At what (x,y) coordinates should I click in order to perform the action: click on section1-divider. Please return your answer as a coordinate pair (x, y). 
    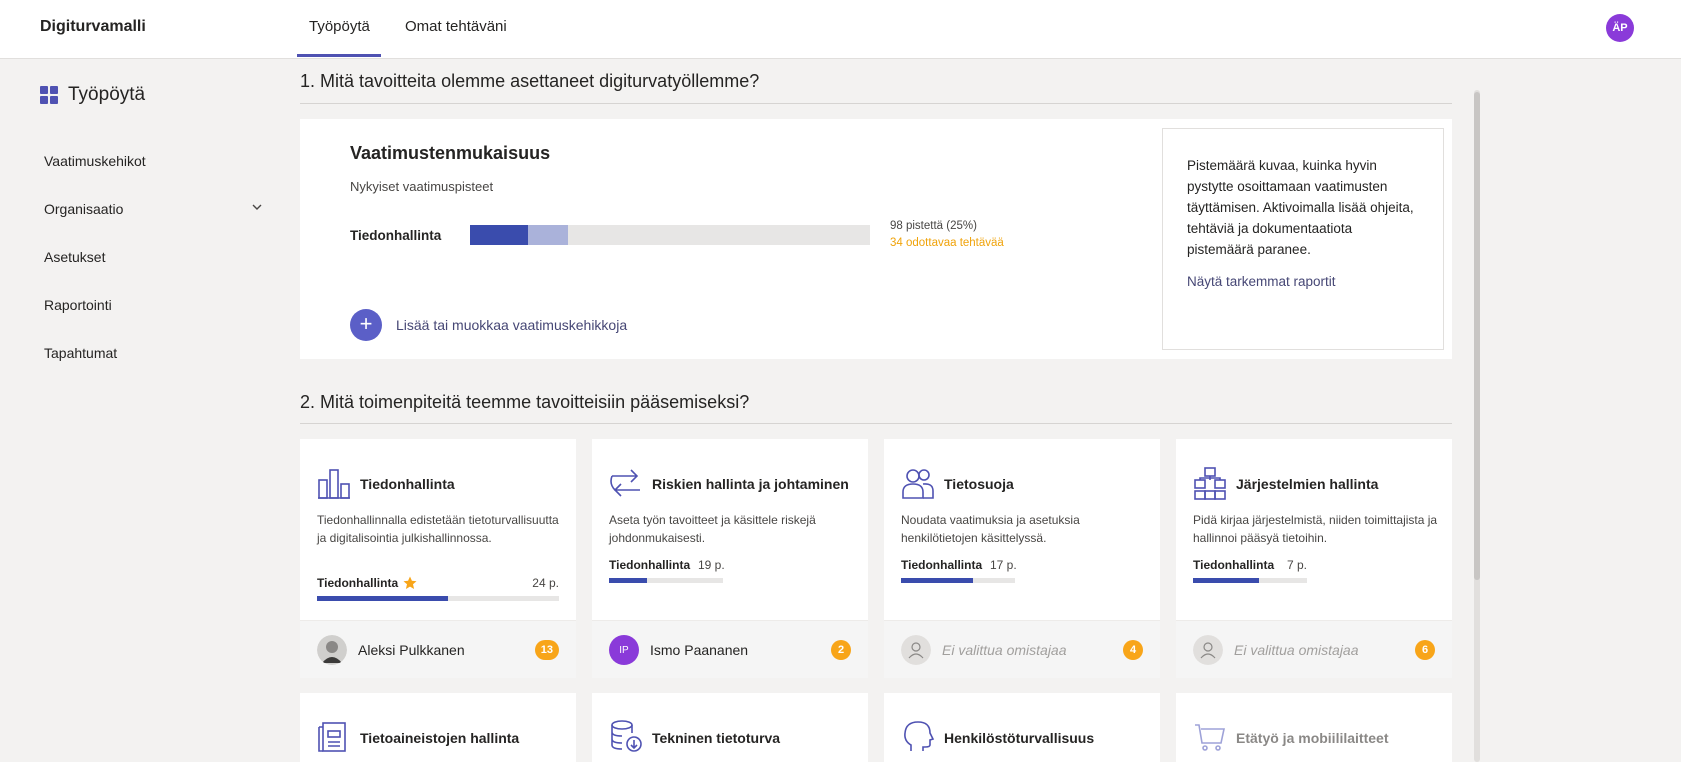
    Looking at the image, I should click on (876, 103).